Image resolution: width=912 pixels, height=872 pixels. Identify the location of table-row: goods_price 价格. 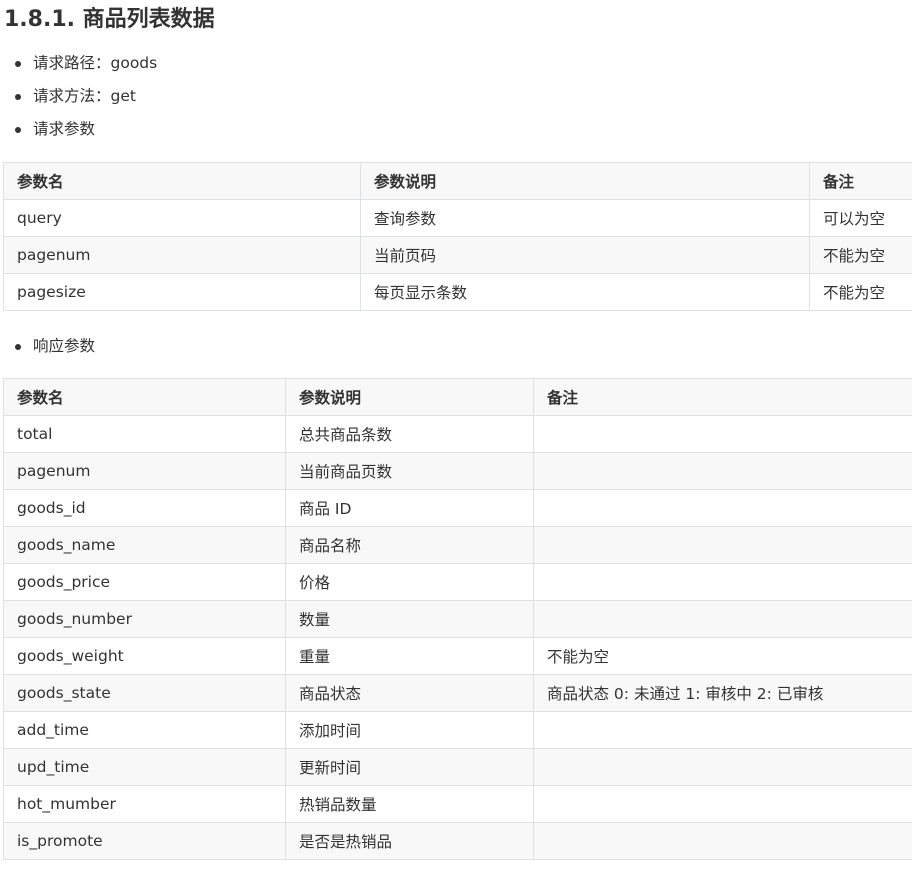
(457, 582).